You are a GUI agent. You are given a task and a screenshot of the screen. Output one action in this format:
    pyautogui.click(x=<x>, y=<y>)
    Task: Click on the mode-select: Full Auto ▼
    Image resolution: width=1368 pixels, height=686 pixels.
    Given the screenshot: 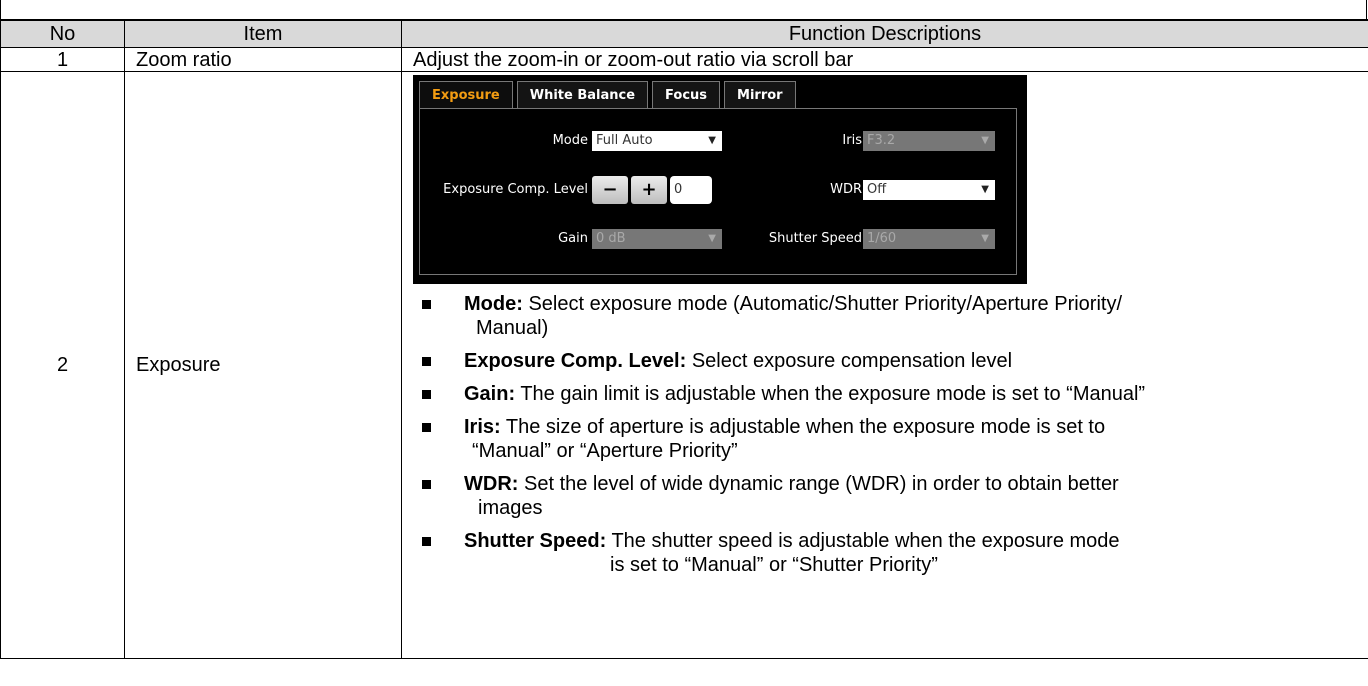 What is the action you would take?
    pyautogui.click(x=657, y=141)
    